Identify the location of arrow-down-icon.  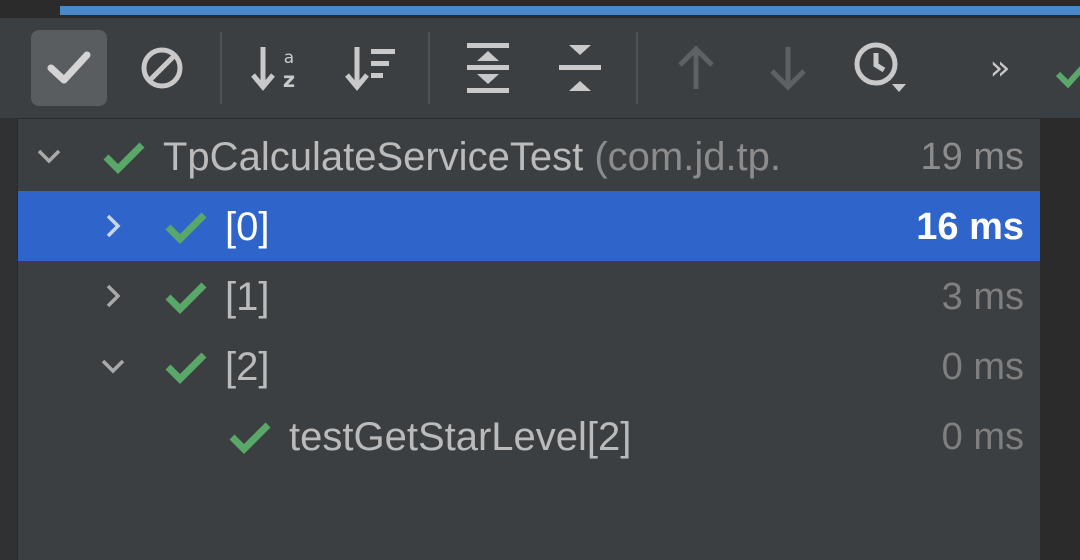
(788, 69).